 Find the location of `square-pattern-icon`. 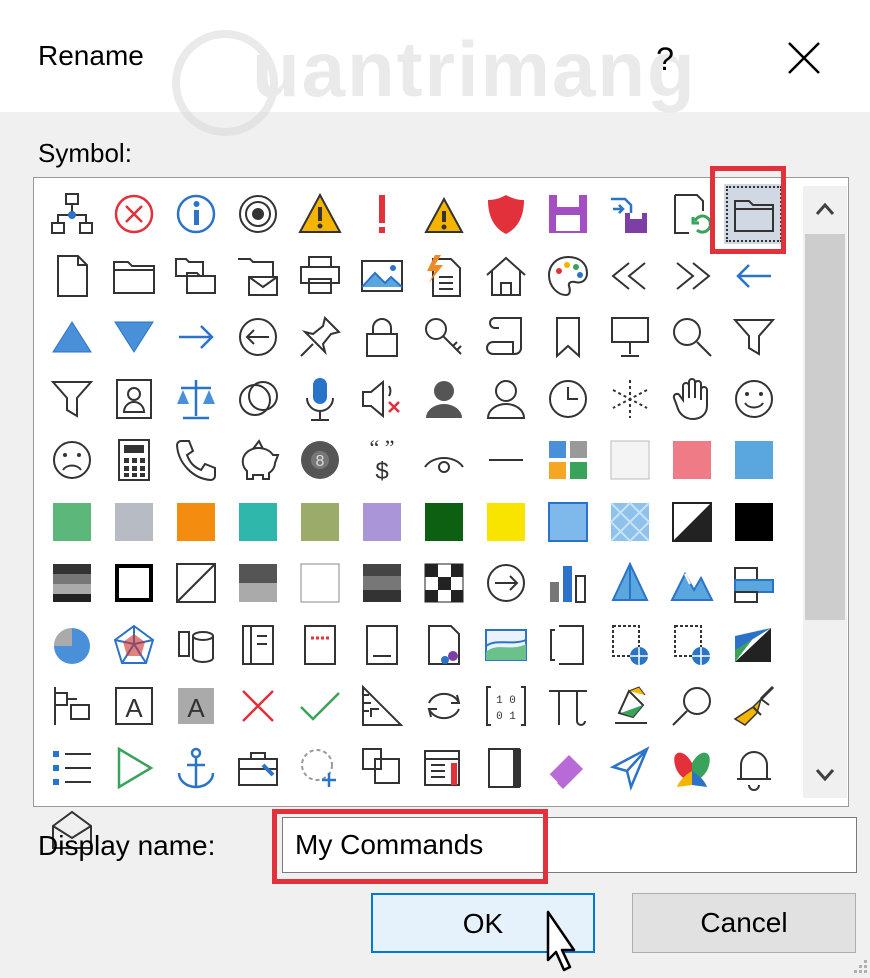

square-pattern-icon is located at coordinates (630, 522).